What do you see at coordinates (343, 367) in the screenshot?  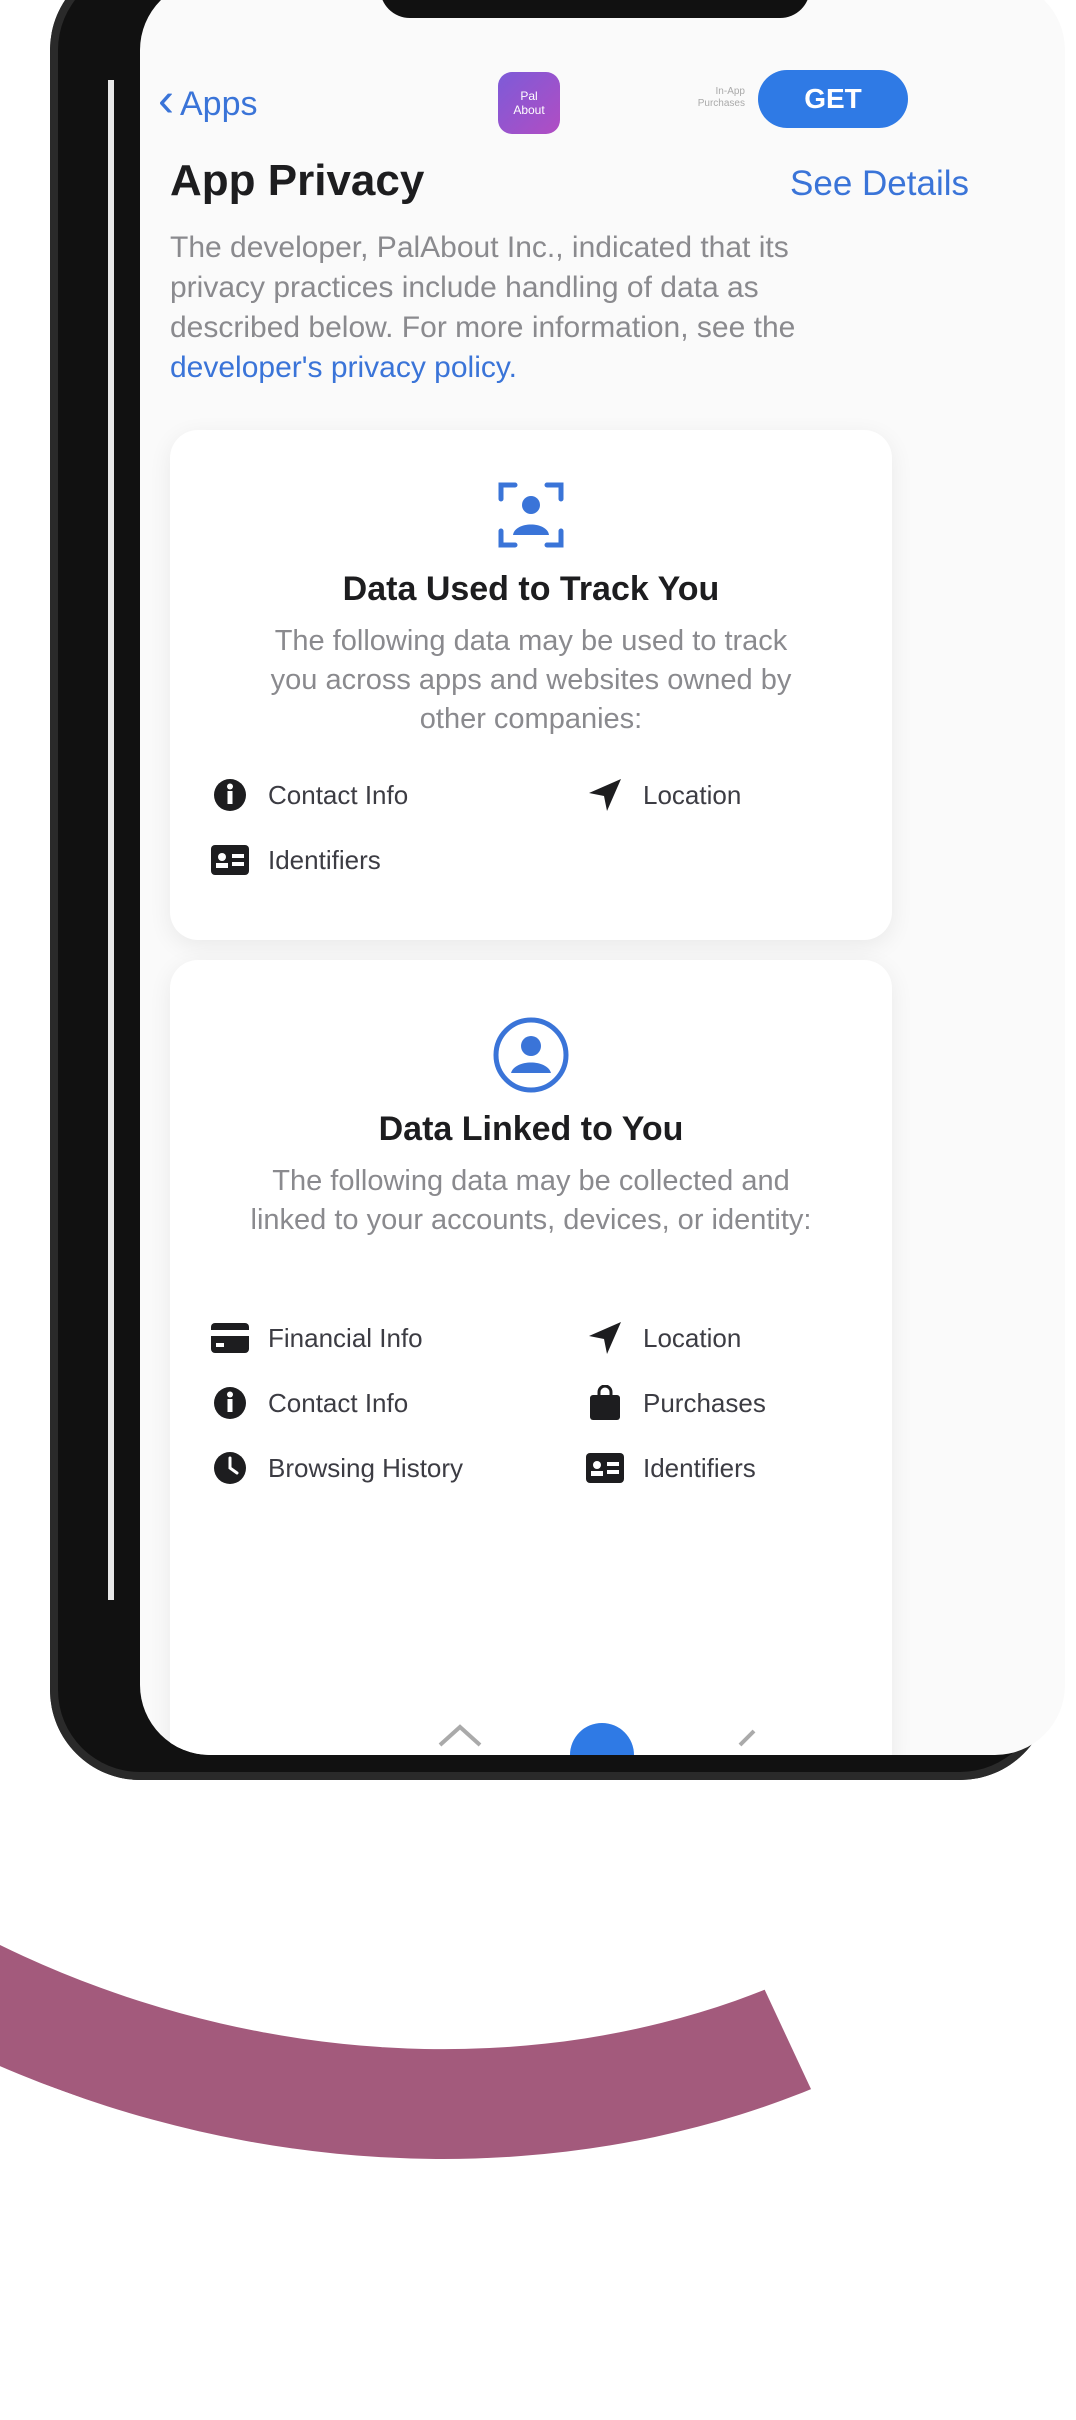 I see `privacy-policy-link: developer's privacy policy.` at bounding box center [343, 367].